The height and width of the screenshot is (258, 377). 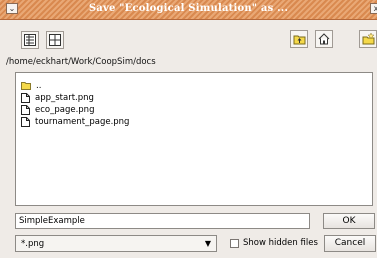 I want to click on dropdown-arrow-icon: ▼, so click(x=207, y=243).